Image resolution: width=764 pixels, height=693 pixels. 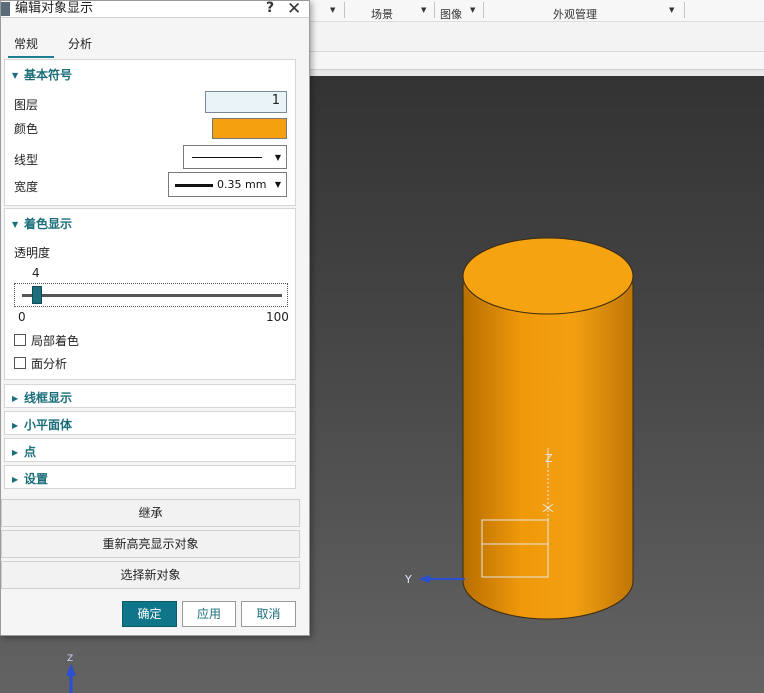 What do you see at coordinates (70, 659) in the screenshot?
I see `triad-z-label: Z` at bounding box center [70, 659].